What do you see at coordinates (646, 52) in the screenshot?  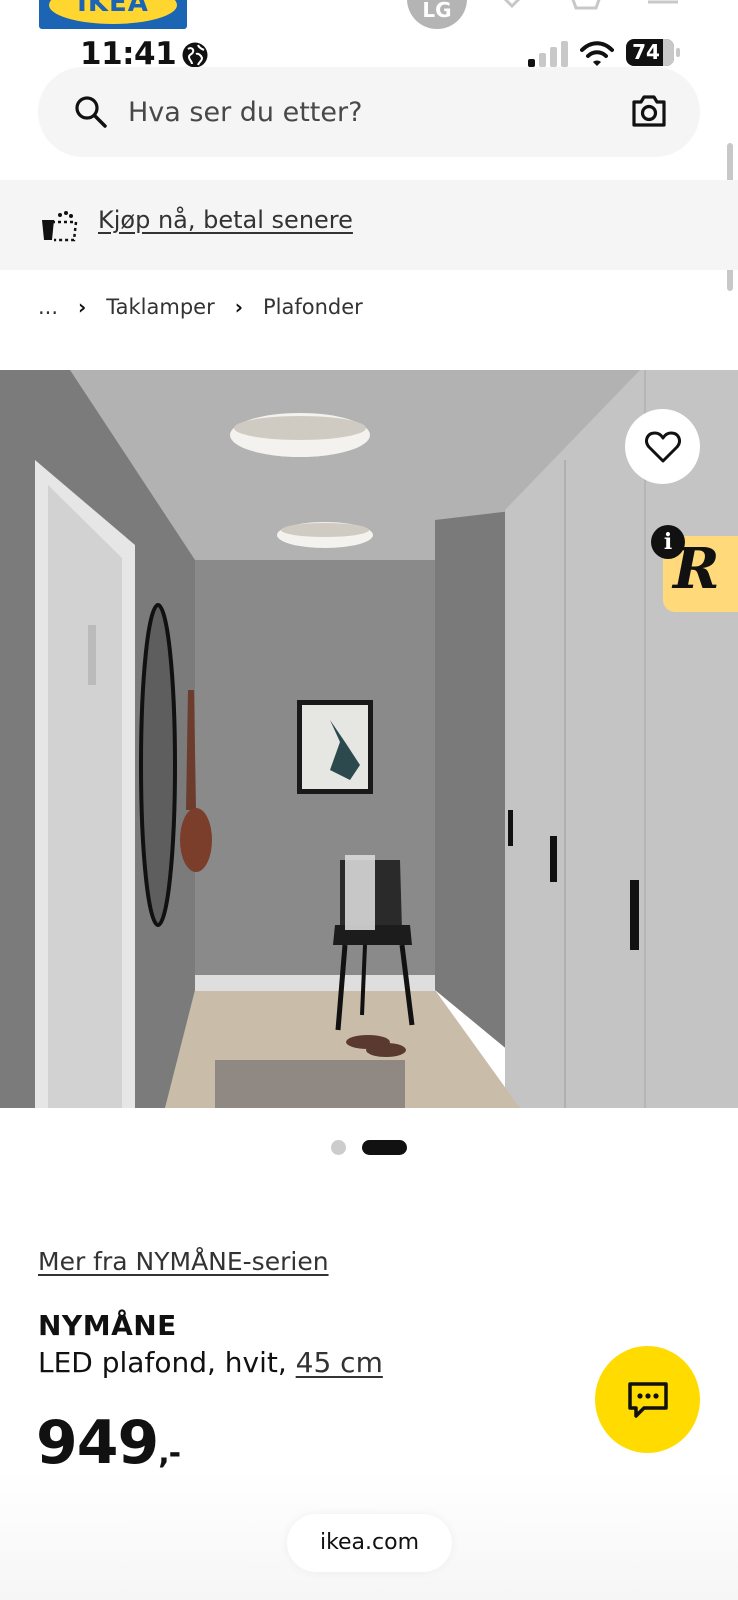 I see `battery-level: 74` at bounding box center [646, 52].